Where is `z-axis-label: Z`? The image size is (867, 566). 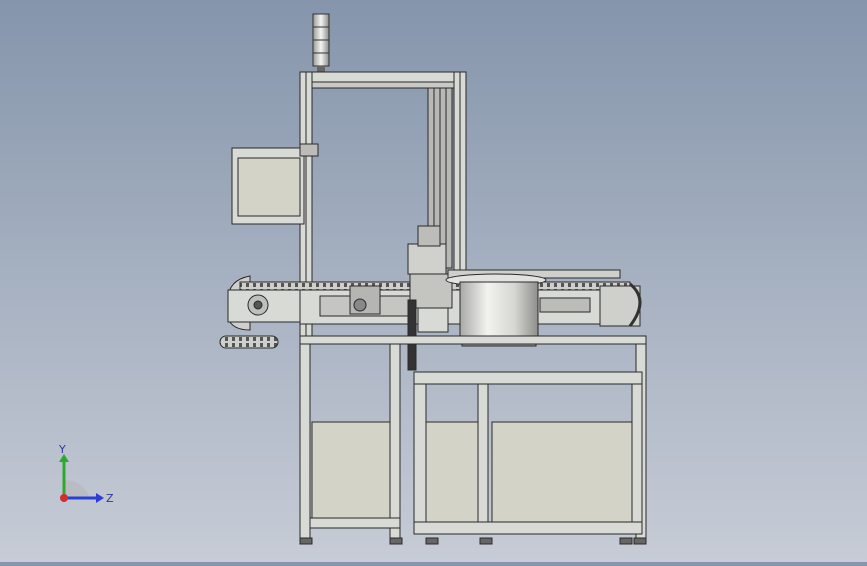 z-axis-label: Z is located at coordinates (110, 498).